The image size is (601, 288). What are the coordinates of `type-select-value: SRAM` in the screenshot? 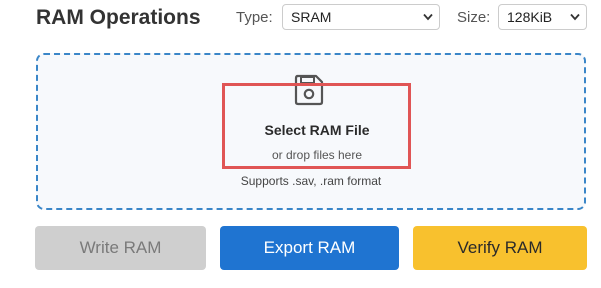 It's located at (311, 17).